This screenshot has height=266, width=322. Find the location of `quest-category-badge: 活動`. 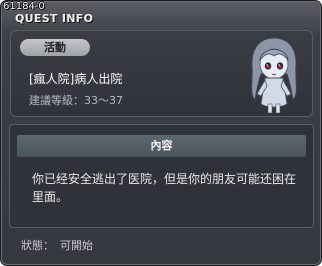

quest-category-badge: 活動 is located at coordinates (55, 47).